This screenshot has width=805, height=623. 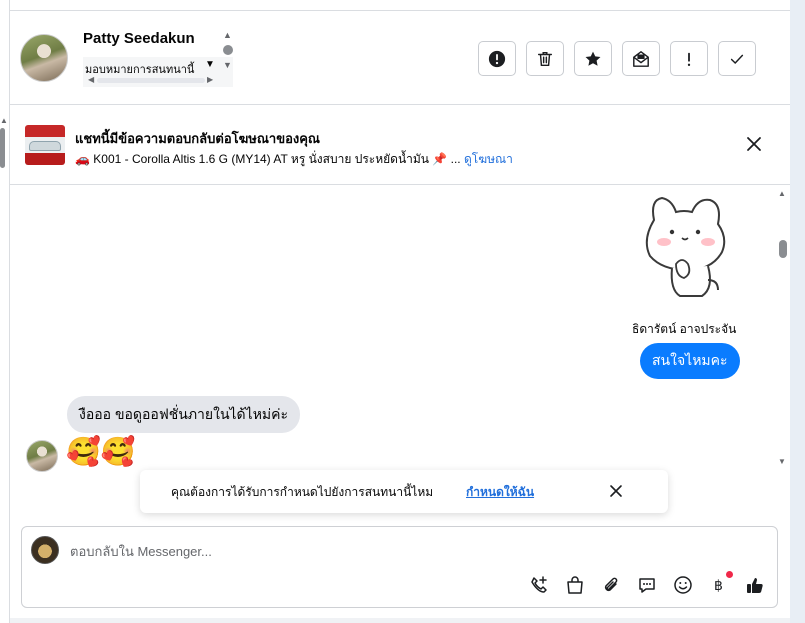 What do you see at coordinates (210, 79) in the screenshot?
I see `scroll-right-arrow: ▶` at bounding box center [210, 79].